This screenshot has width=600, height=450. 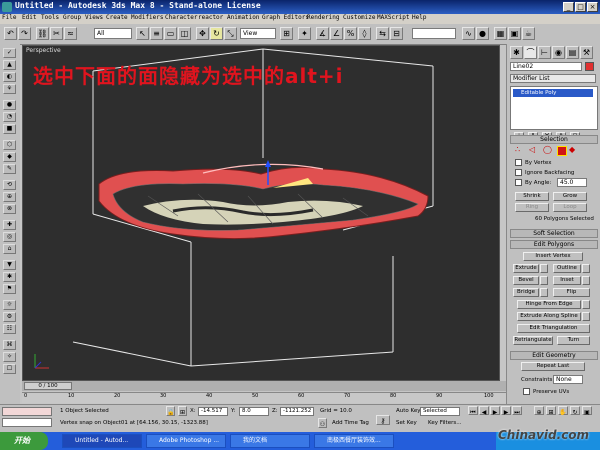 I want to click on stack-item-editable-poly: Editable Poly, so click(x=553, y=93).